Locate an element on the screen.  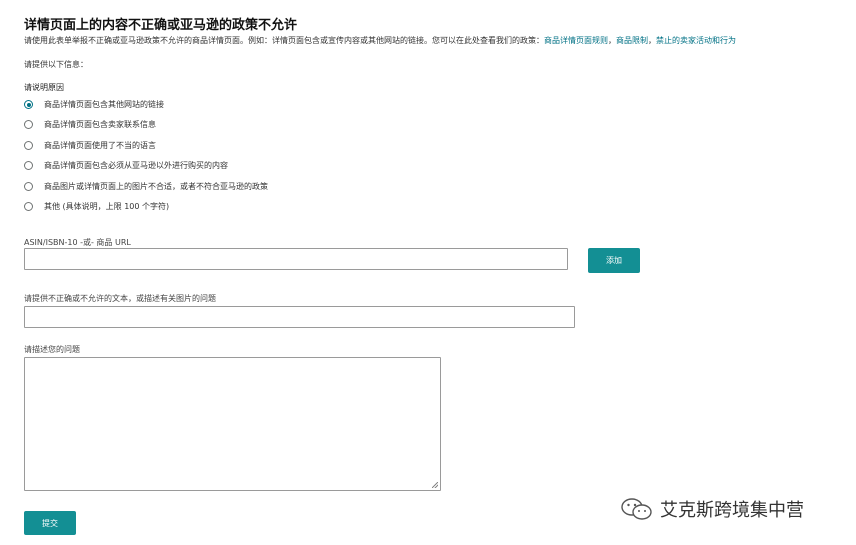
policy-link-detail-page-rules: 商品详情页面规则 is located at coordinates (576, 40).